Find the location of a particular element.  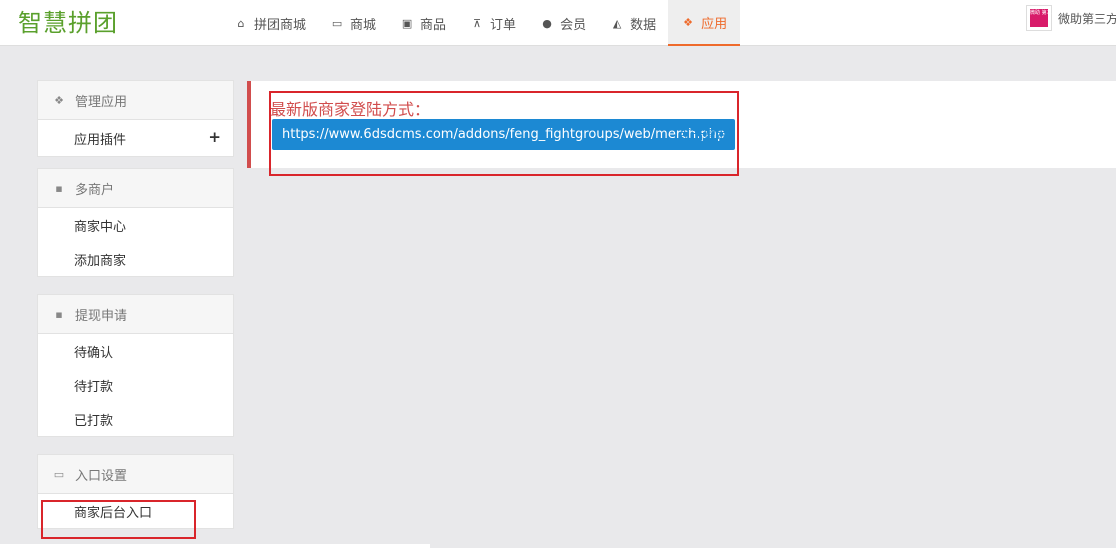

sidebar-item-label: 待确认 is located at coordinates (94, 353).